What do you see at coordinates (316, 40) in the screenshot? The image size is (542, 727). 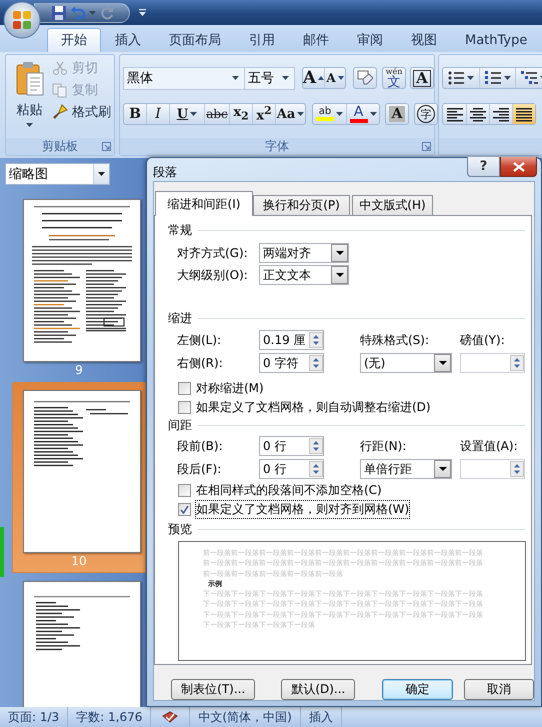 I see `ribbon-tab: 邮件` at bounding box center [316, 40].